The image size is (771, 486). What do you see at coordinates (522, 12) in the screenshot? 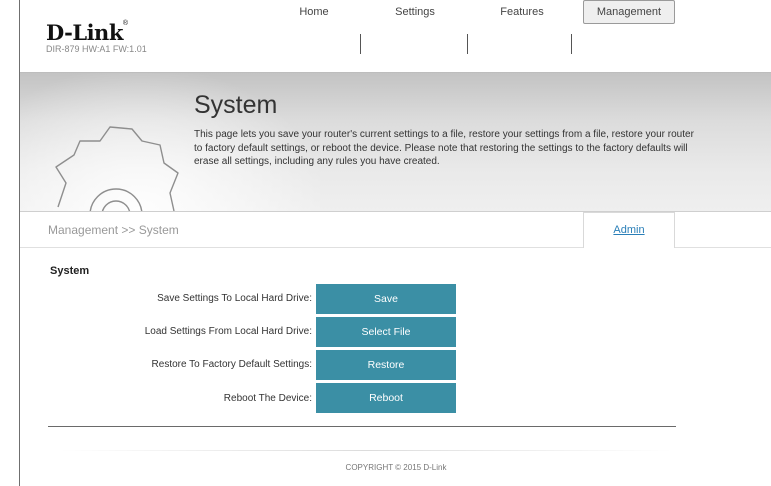
I see `nav-features: Features` at bounding box center [522, 12].